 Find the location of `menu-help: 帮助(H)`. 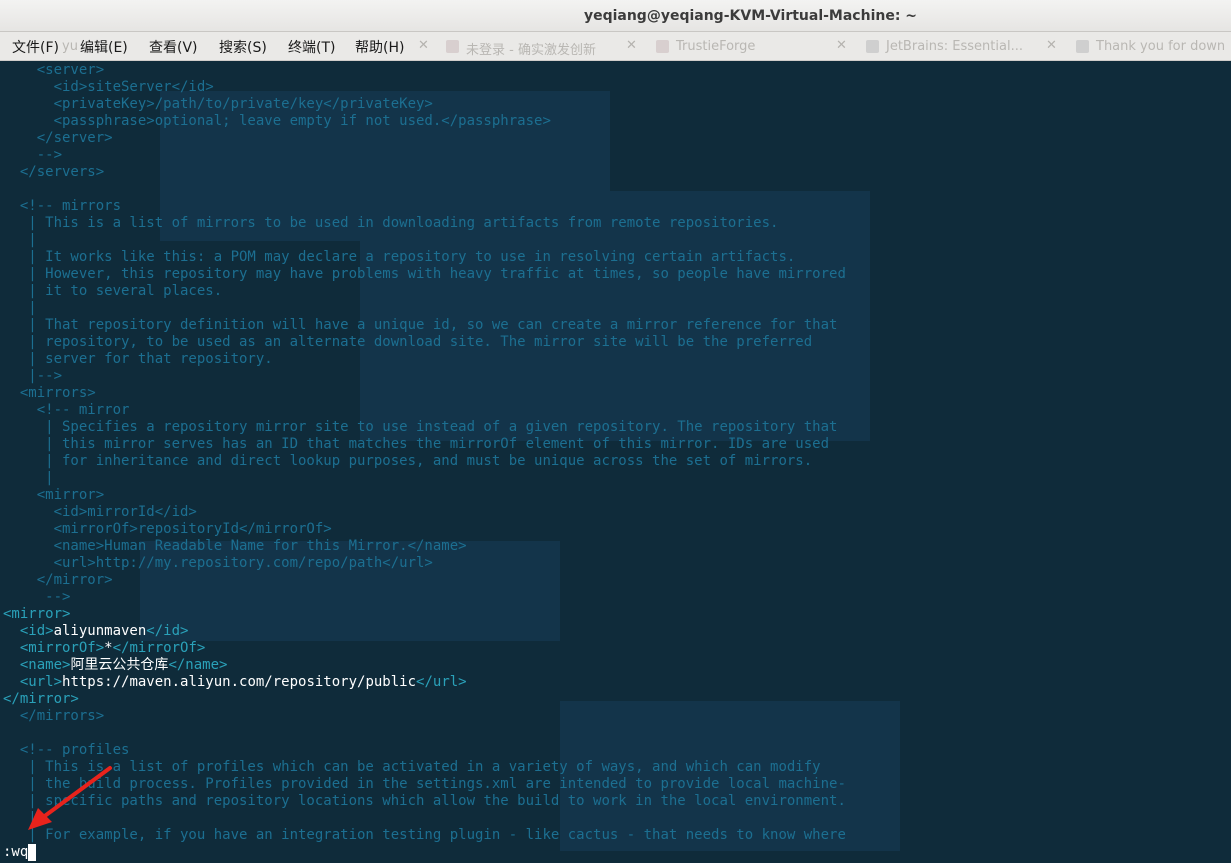

menu-help: 帮助(H) is located at coordinates (379, 47).